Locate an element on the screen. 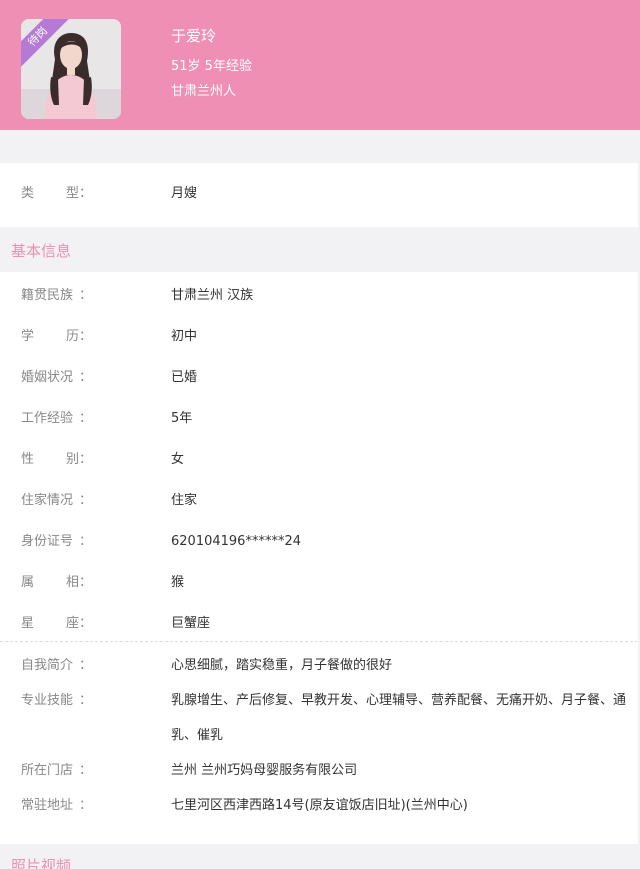  info-label: 工作经验 is located at coordinates (47, 418).